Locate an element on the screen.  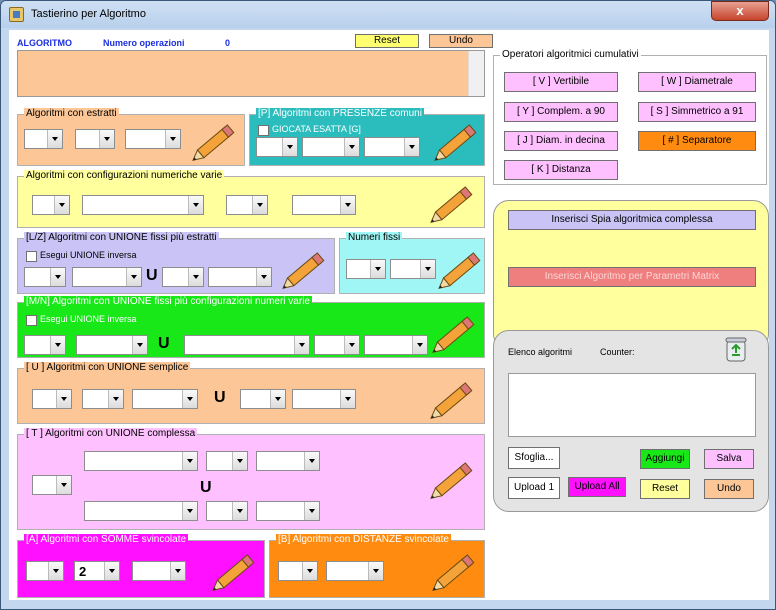
textarea-scrollbar is located at coordinates (476, 73).